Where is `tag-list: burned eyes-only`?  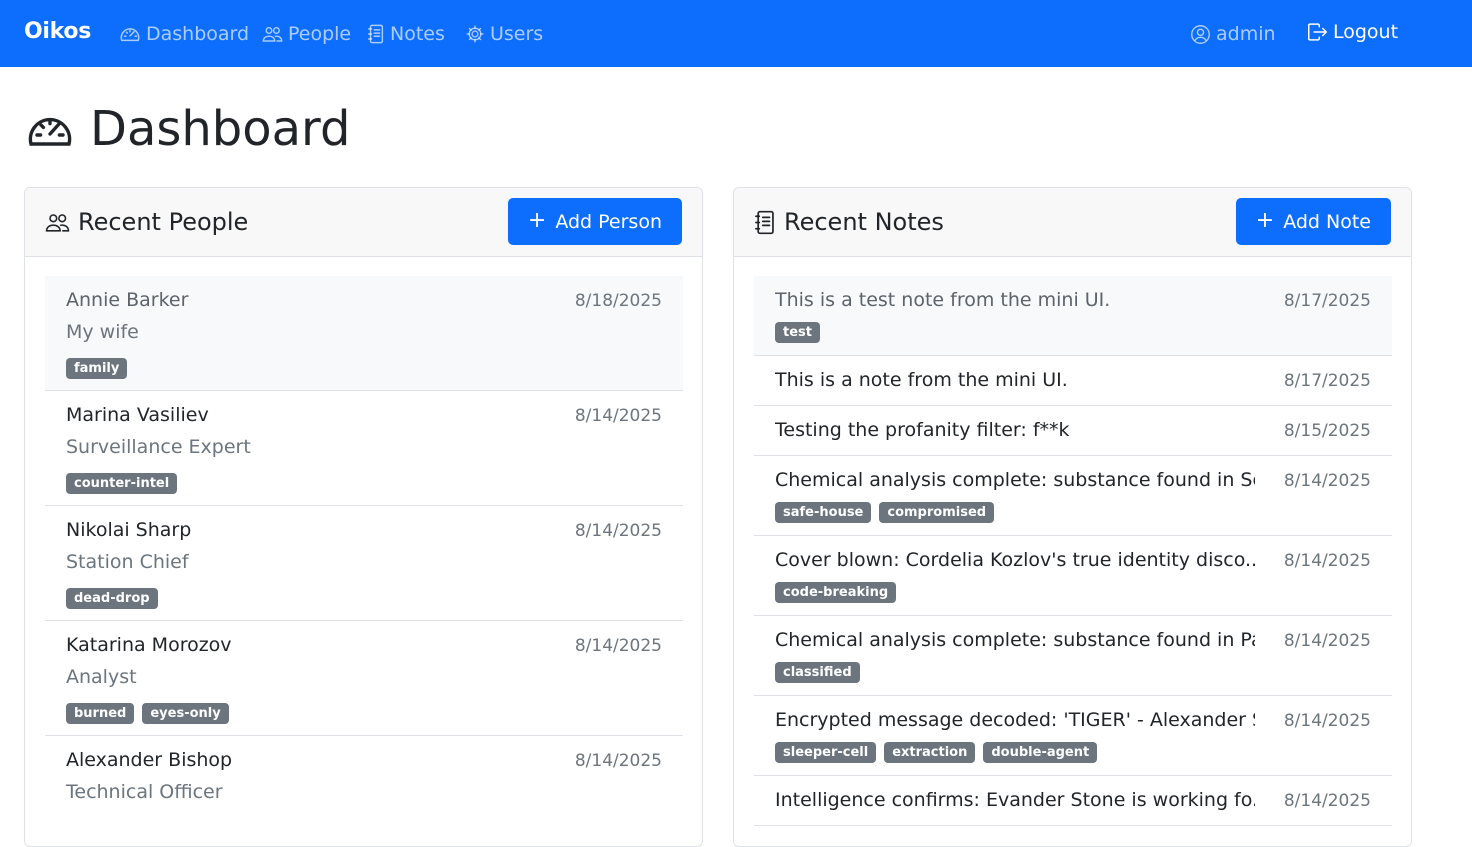
tag-list: burned eyes-only is located at coordinates (147, 713).